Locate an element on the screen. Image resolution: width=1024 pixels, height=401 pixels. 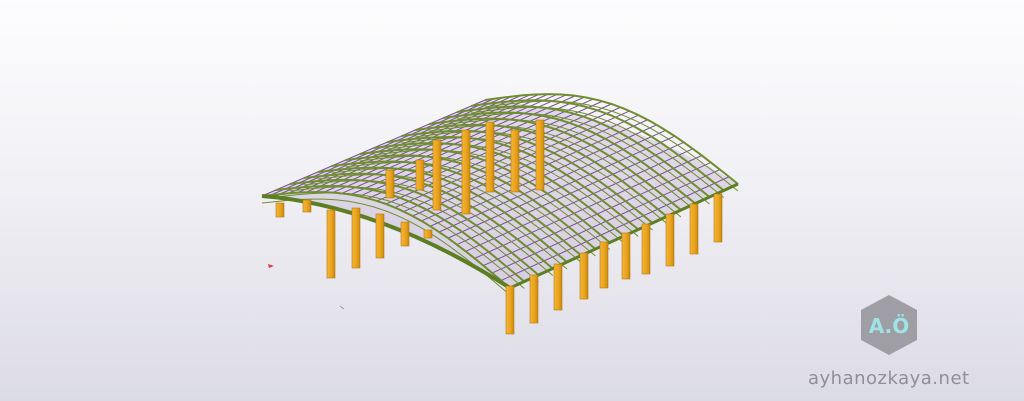
axis-marker-line is located at coordinates (342, 307).